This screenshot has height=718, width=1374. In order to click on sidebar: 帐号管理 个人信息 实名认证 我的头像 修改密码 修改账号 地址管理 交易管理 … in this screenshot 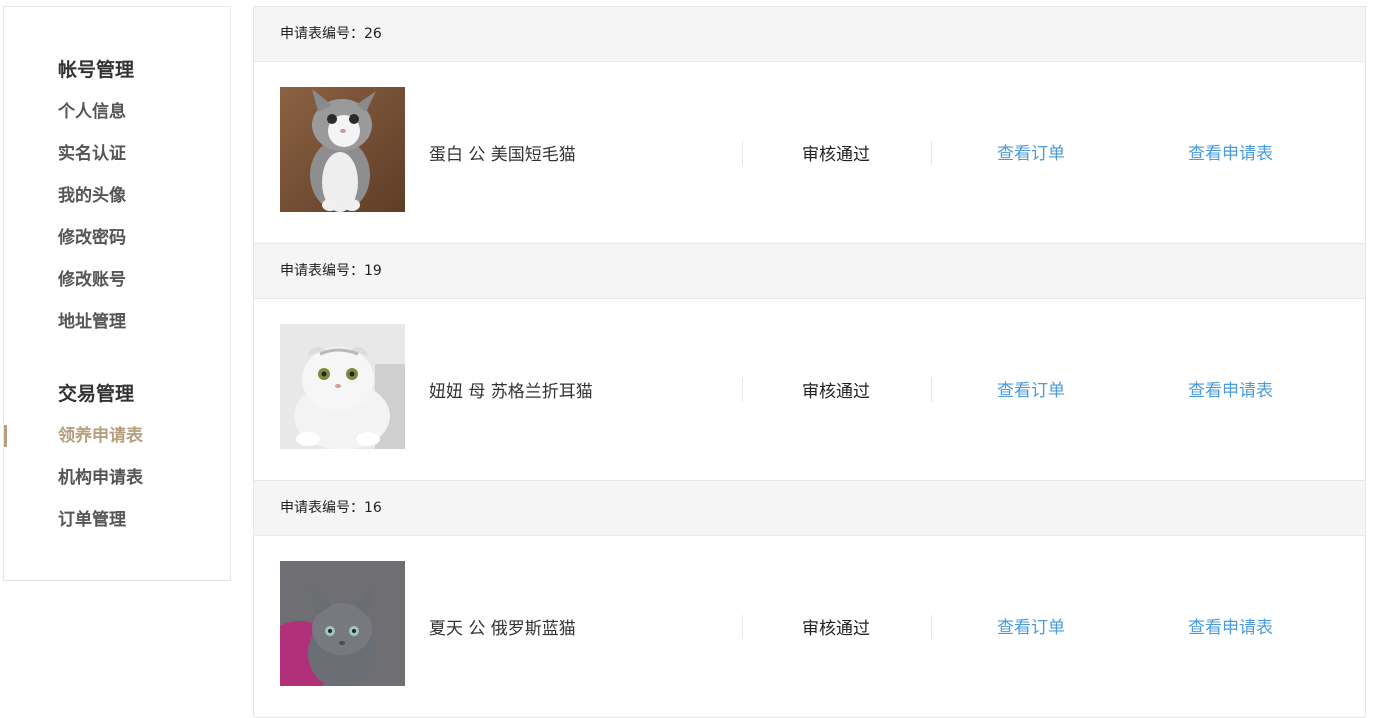, I will do `click(117, 293)`.